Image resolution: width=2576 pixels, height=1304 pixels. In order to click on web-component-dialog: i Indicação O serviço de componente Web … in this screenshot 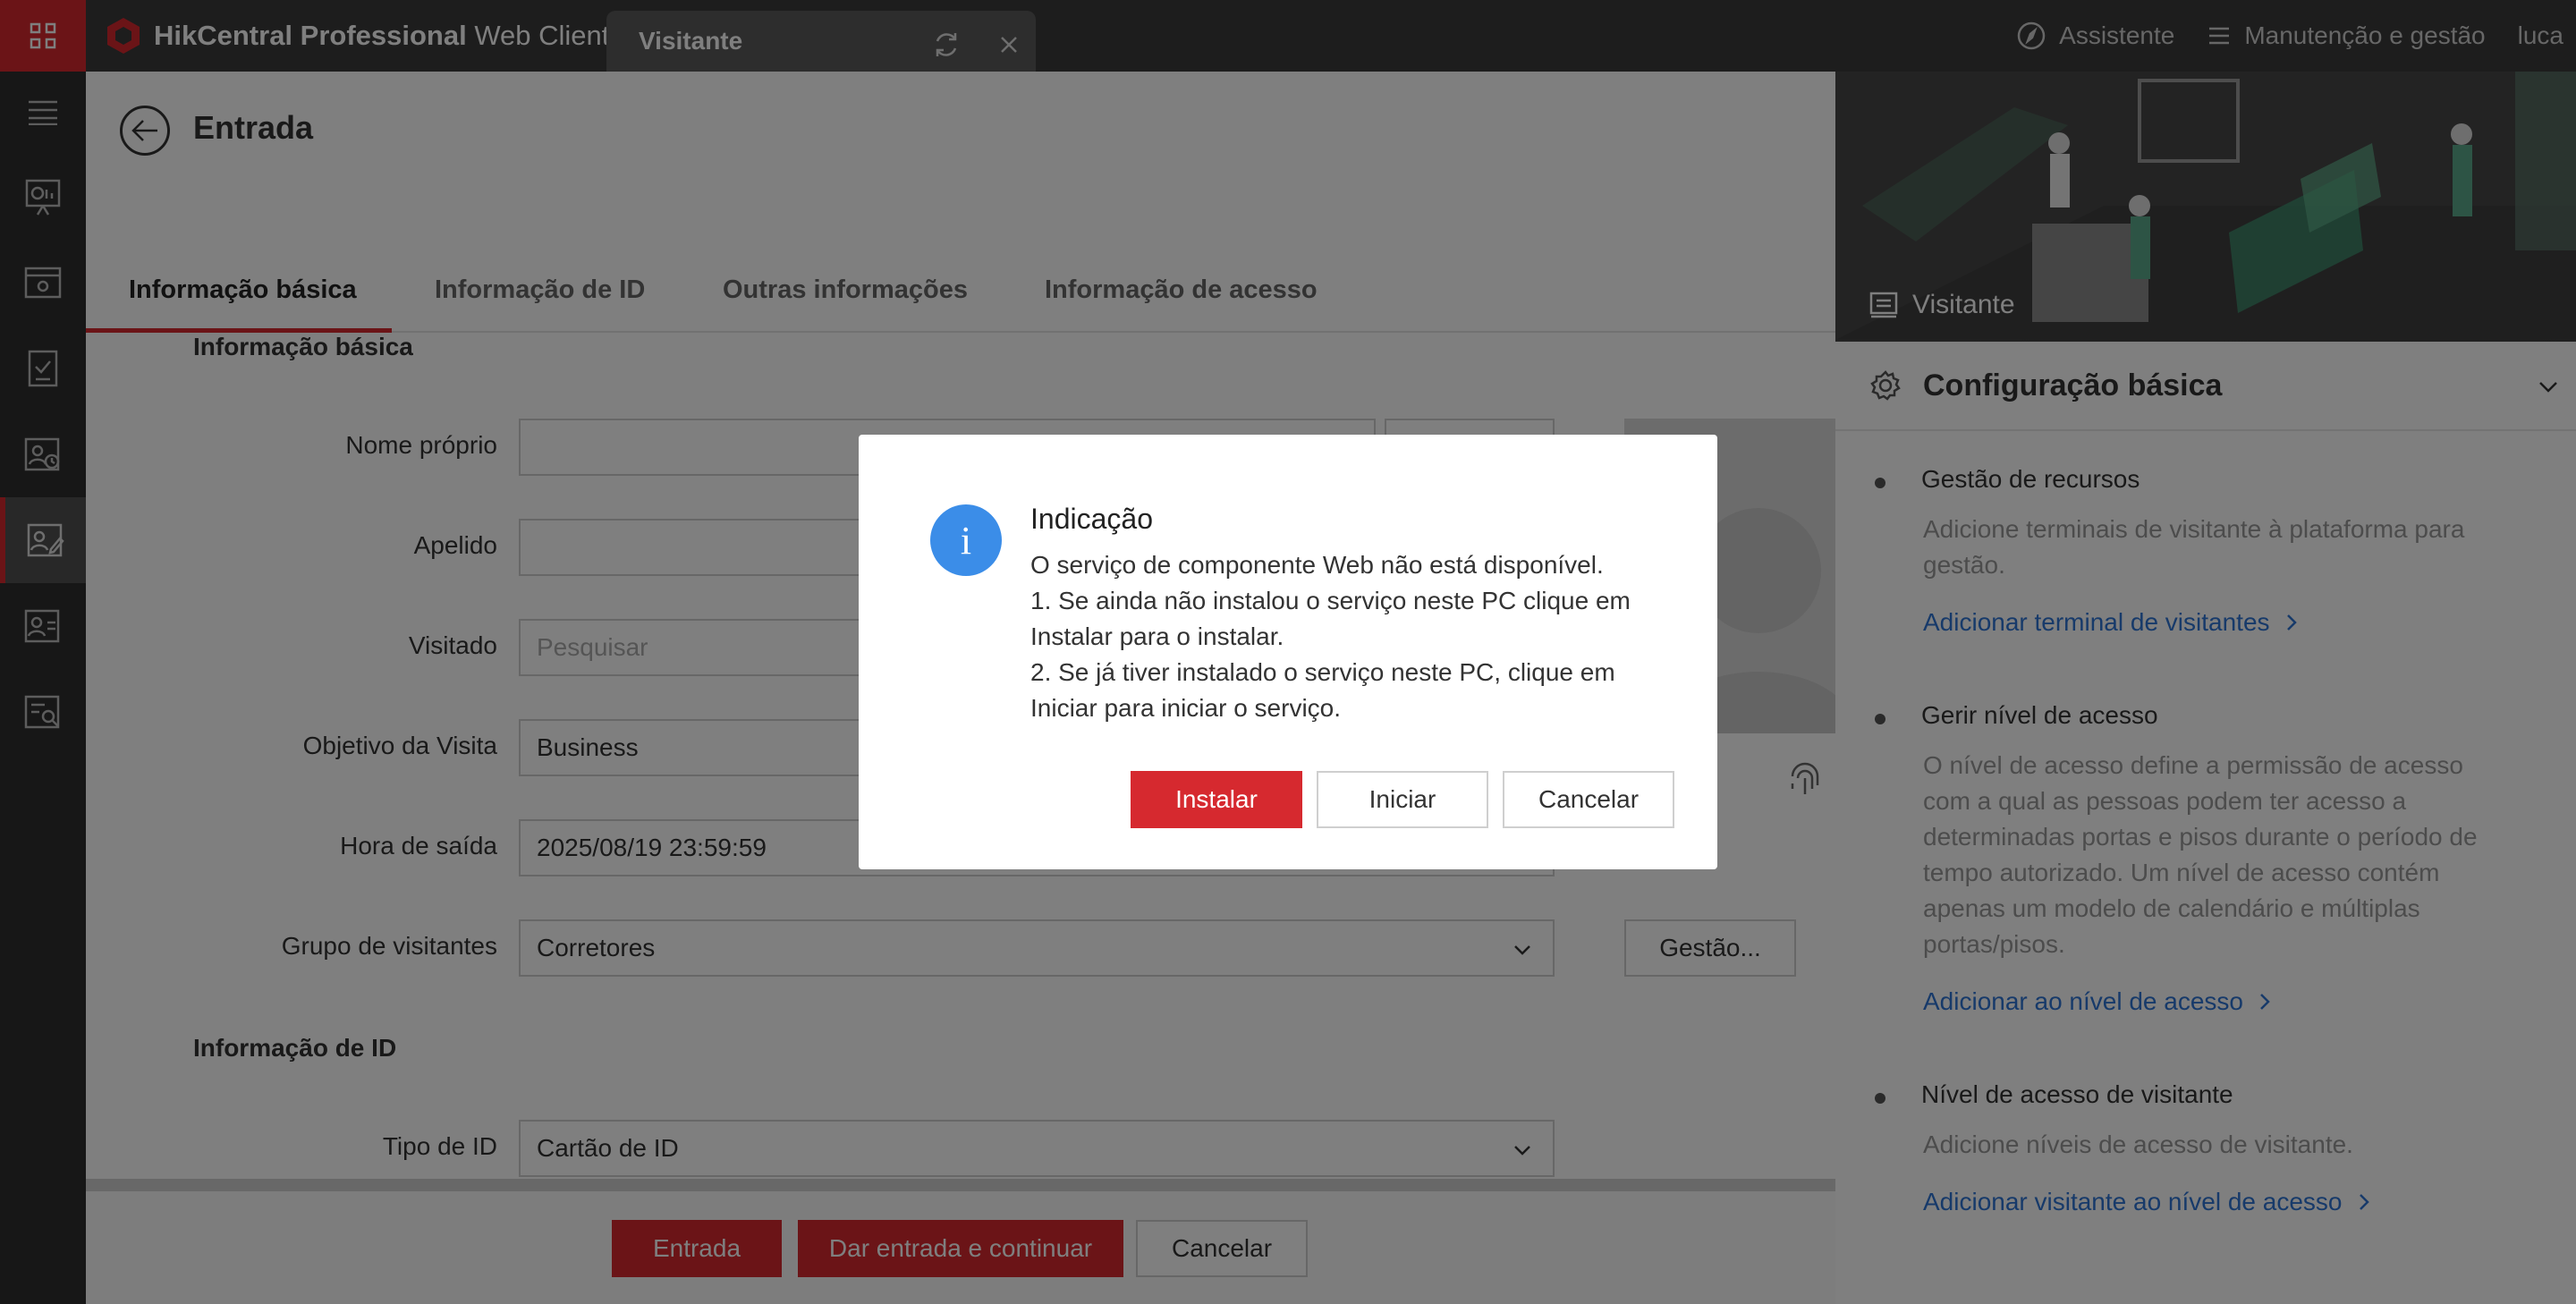, I will do `click(1288, 652)`.